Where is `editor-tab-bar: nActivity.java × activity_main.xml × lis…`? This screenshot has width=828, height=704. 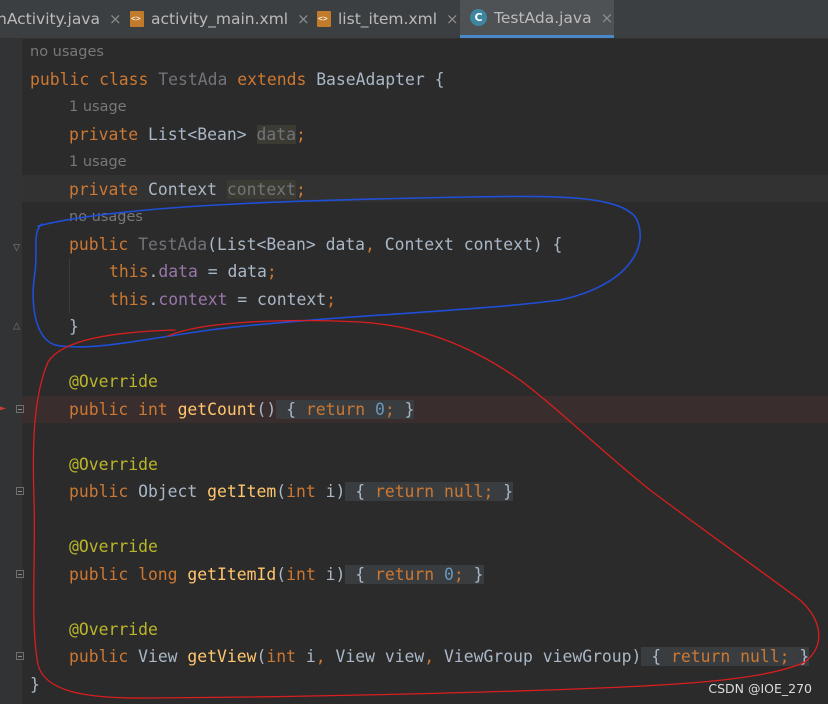 editor-tab-bar: nActivity.java × activity_main.xml × lis… is located at coordinates (414, 19).